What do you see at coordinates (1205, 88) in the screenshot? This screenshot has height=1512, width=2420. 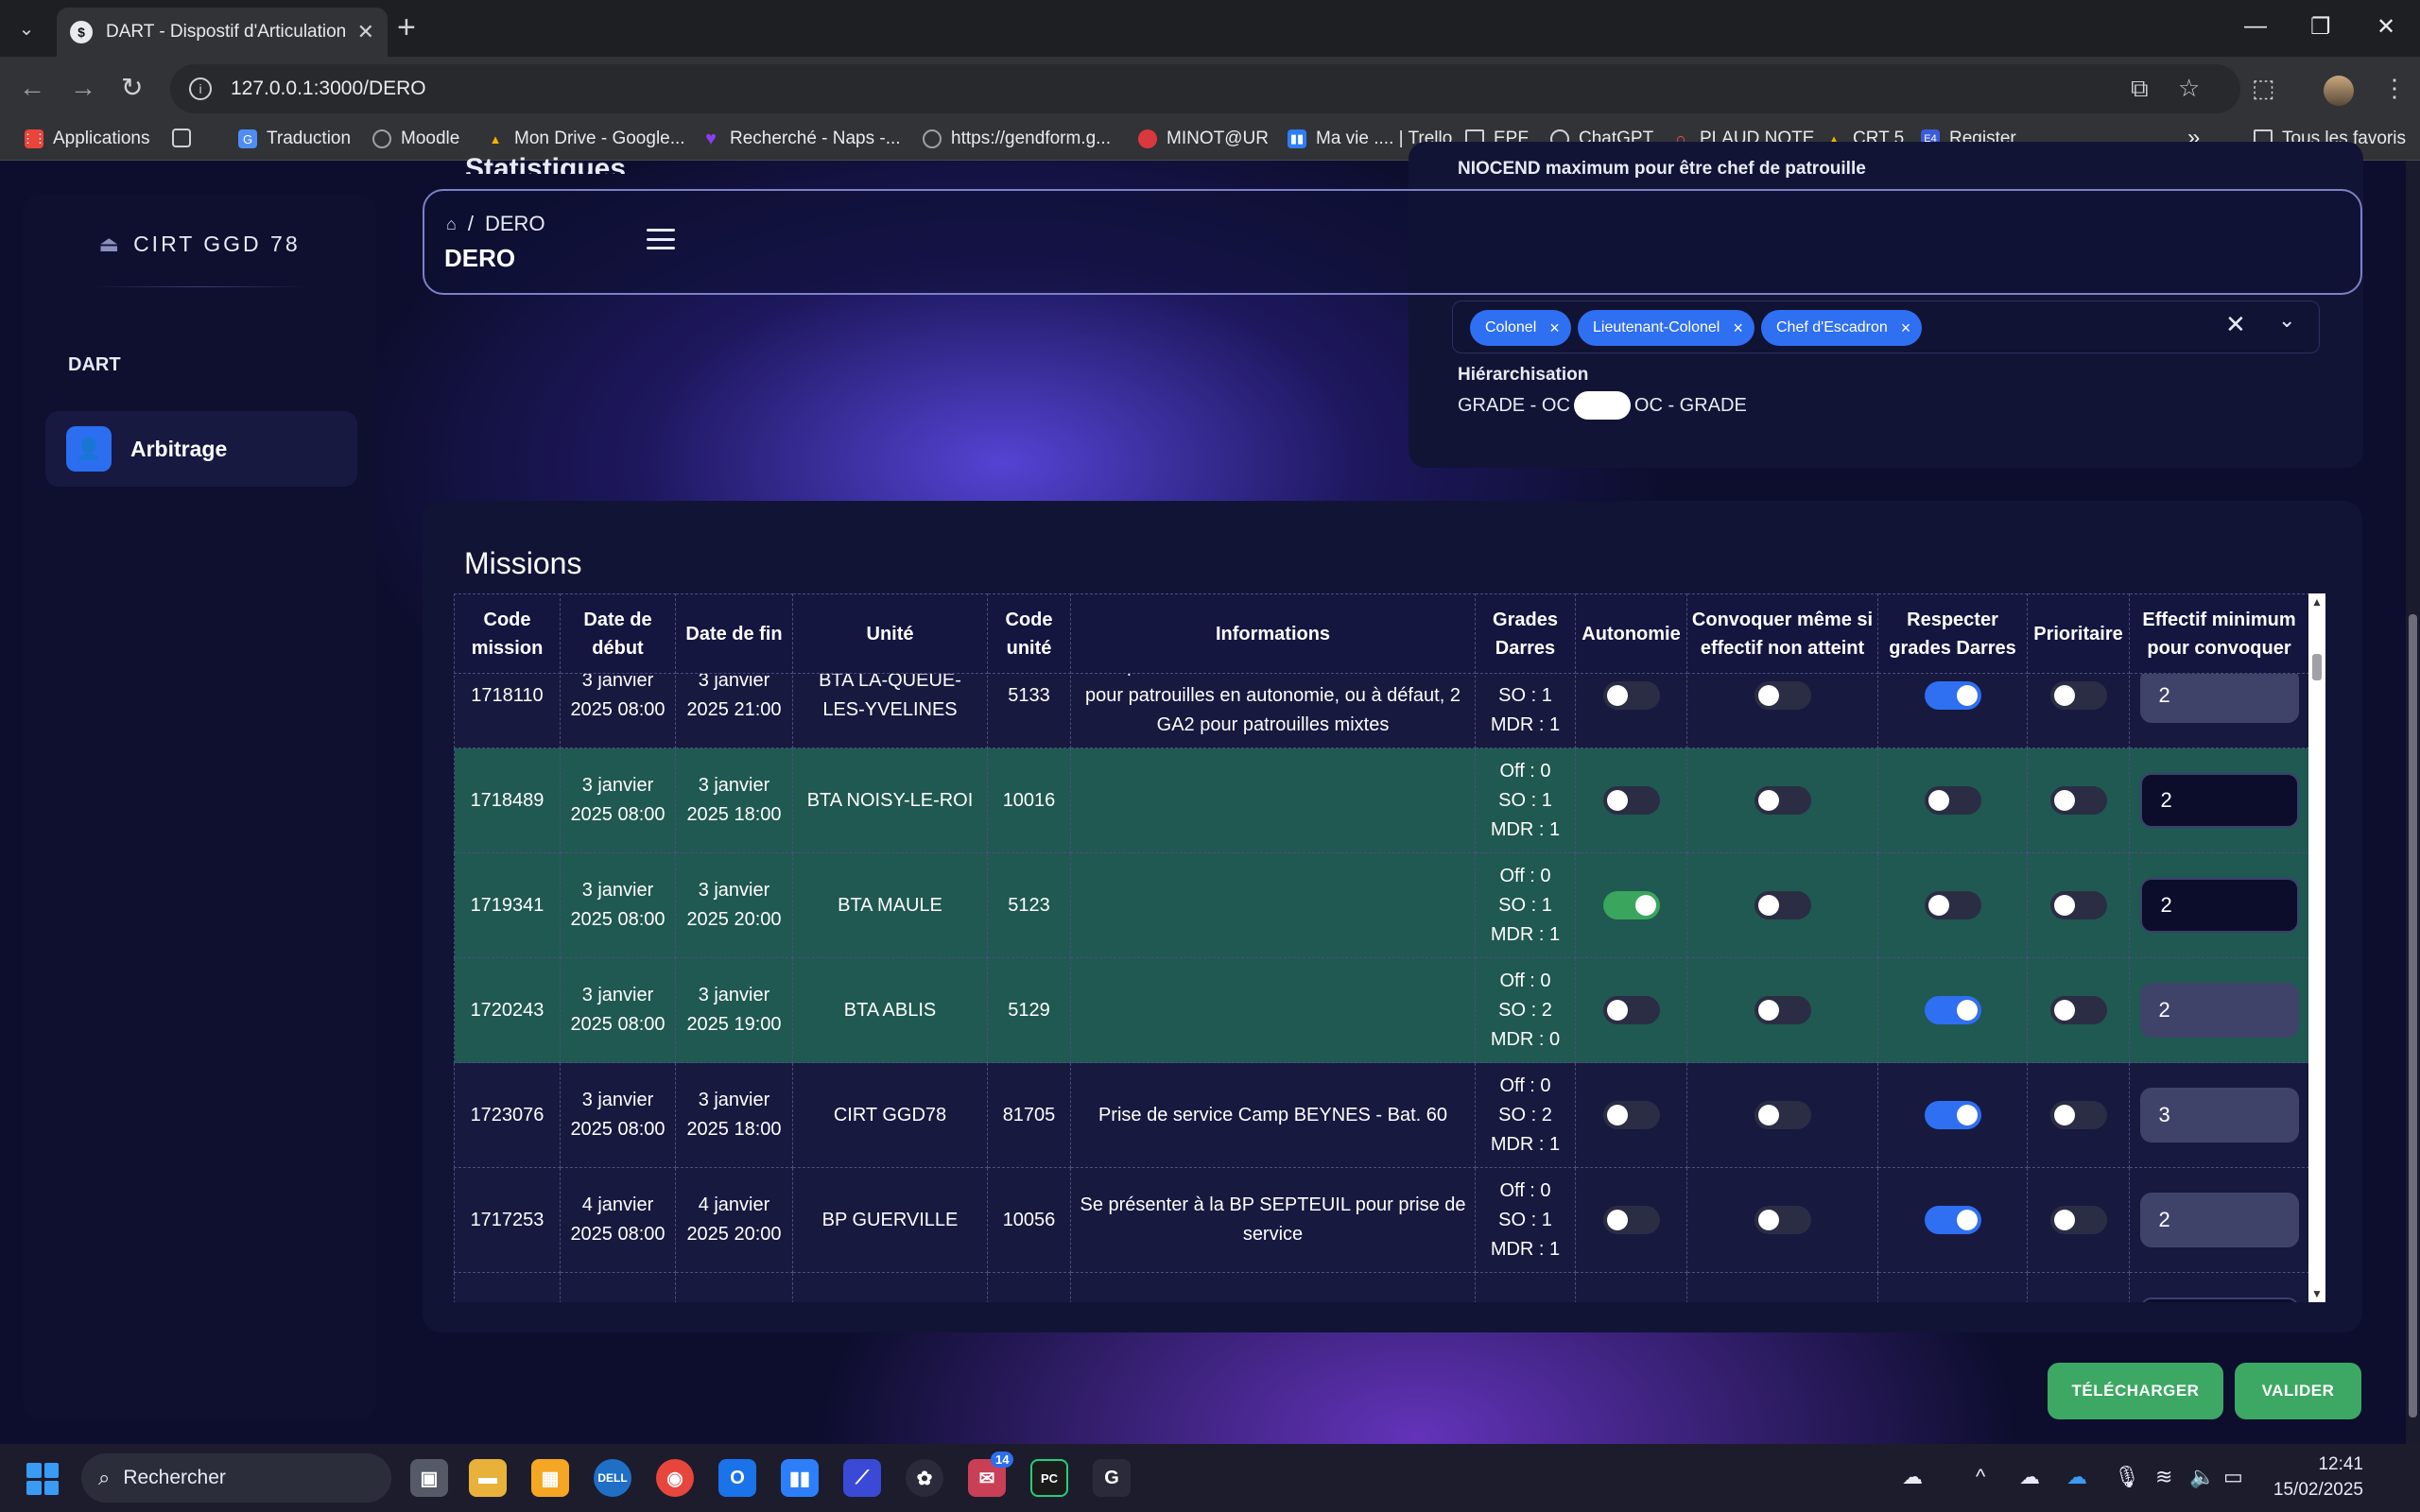 I see `address-bar: i 127.0.0.1:3000/DERO` at bounding box center [1205, 88].